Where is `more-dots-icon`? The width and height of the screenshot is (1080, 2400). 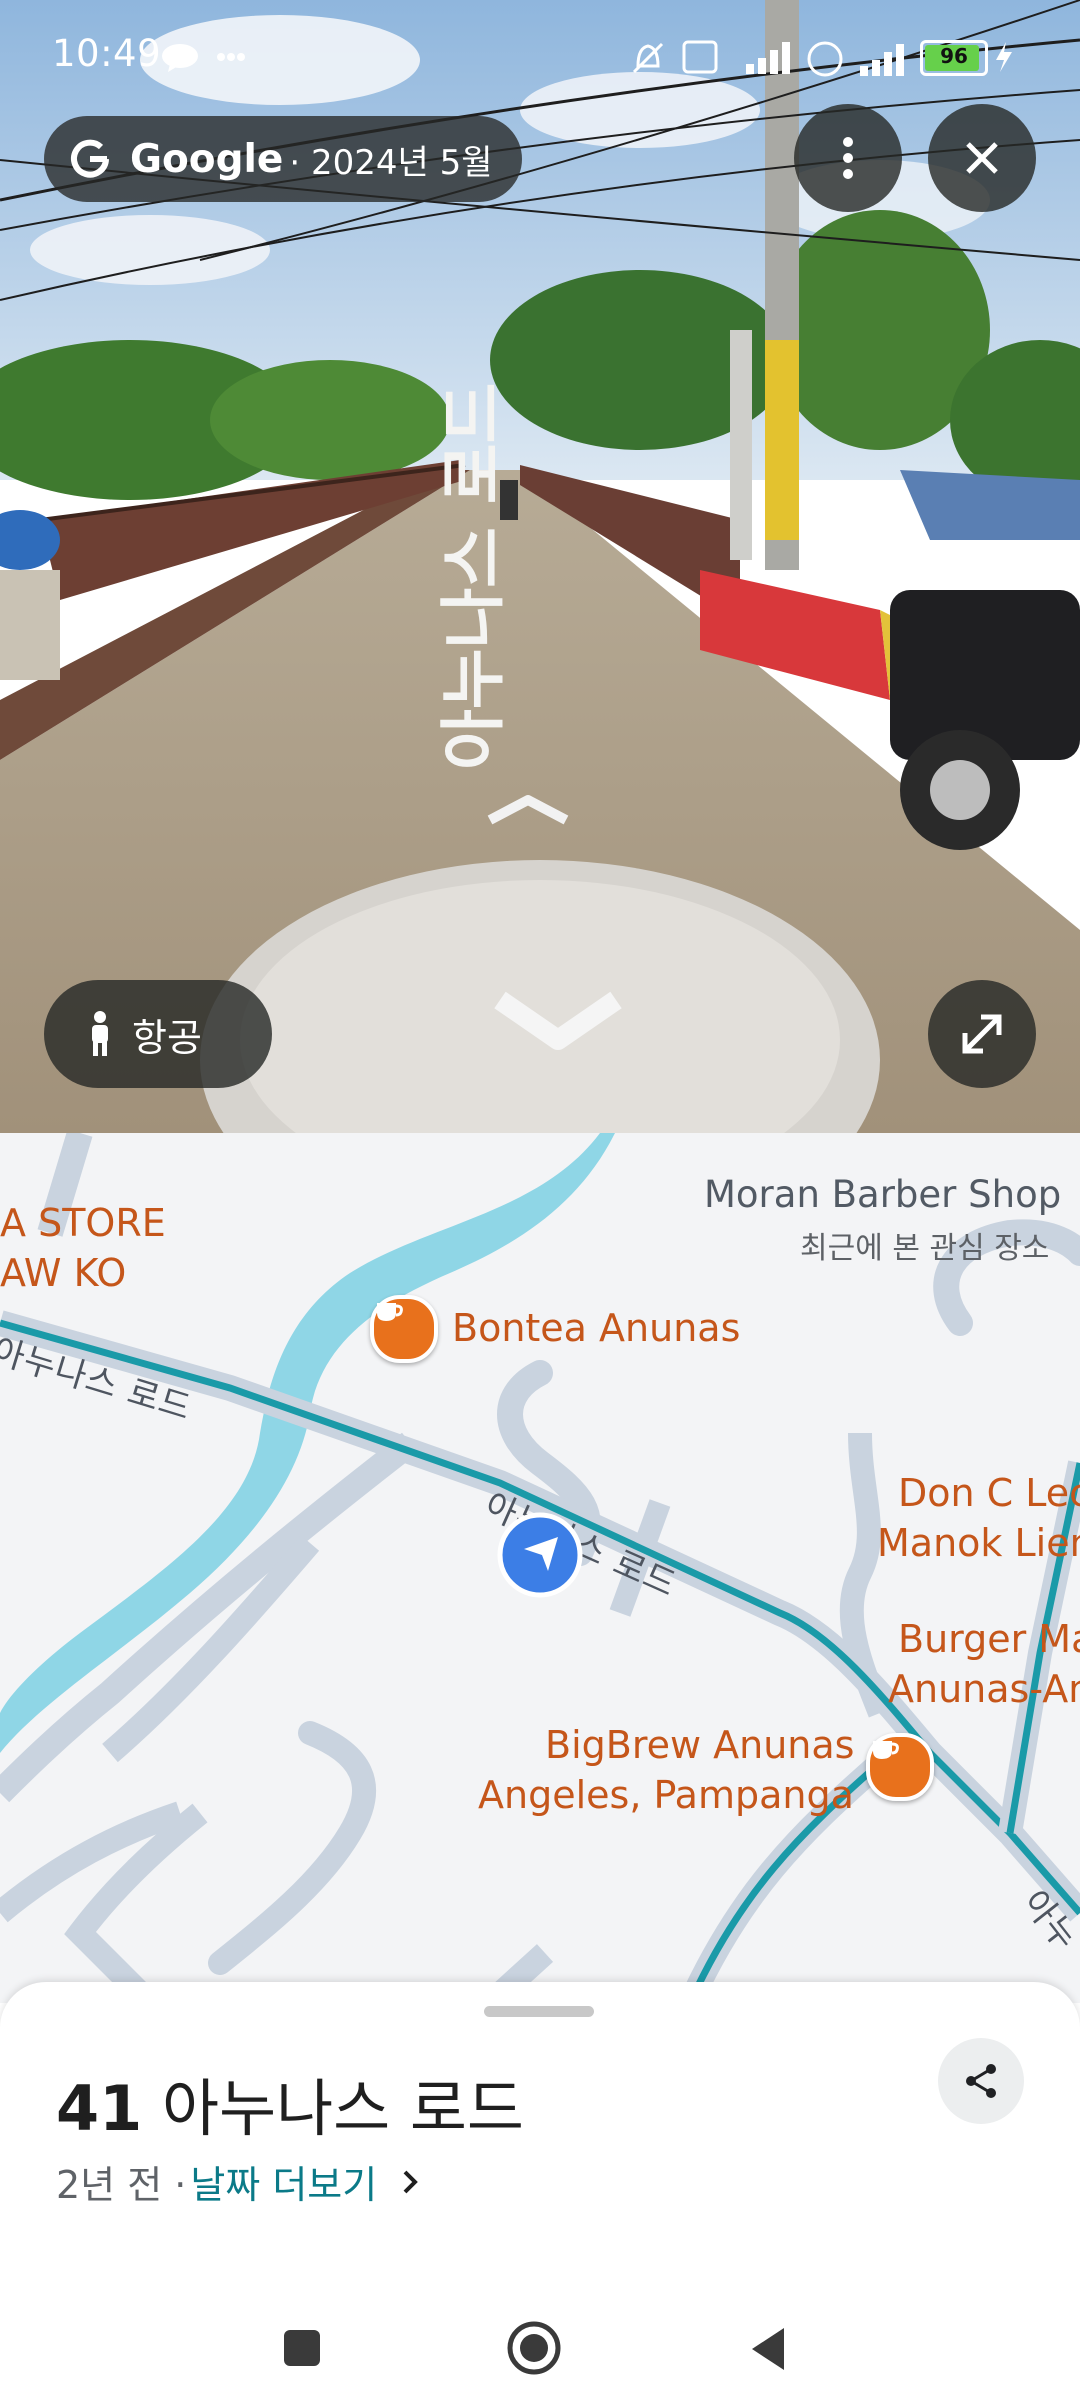
more-dots-icon is located at coordinates (231, 57).